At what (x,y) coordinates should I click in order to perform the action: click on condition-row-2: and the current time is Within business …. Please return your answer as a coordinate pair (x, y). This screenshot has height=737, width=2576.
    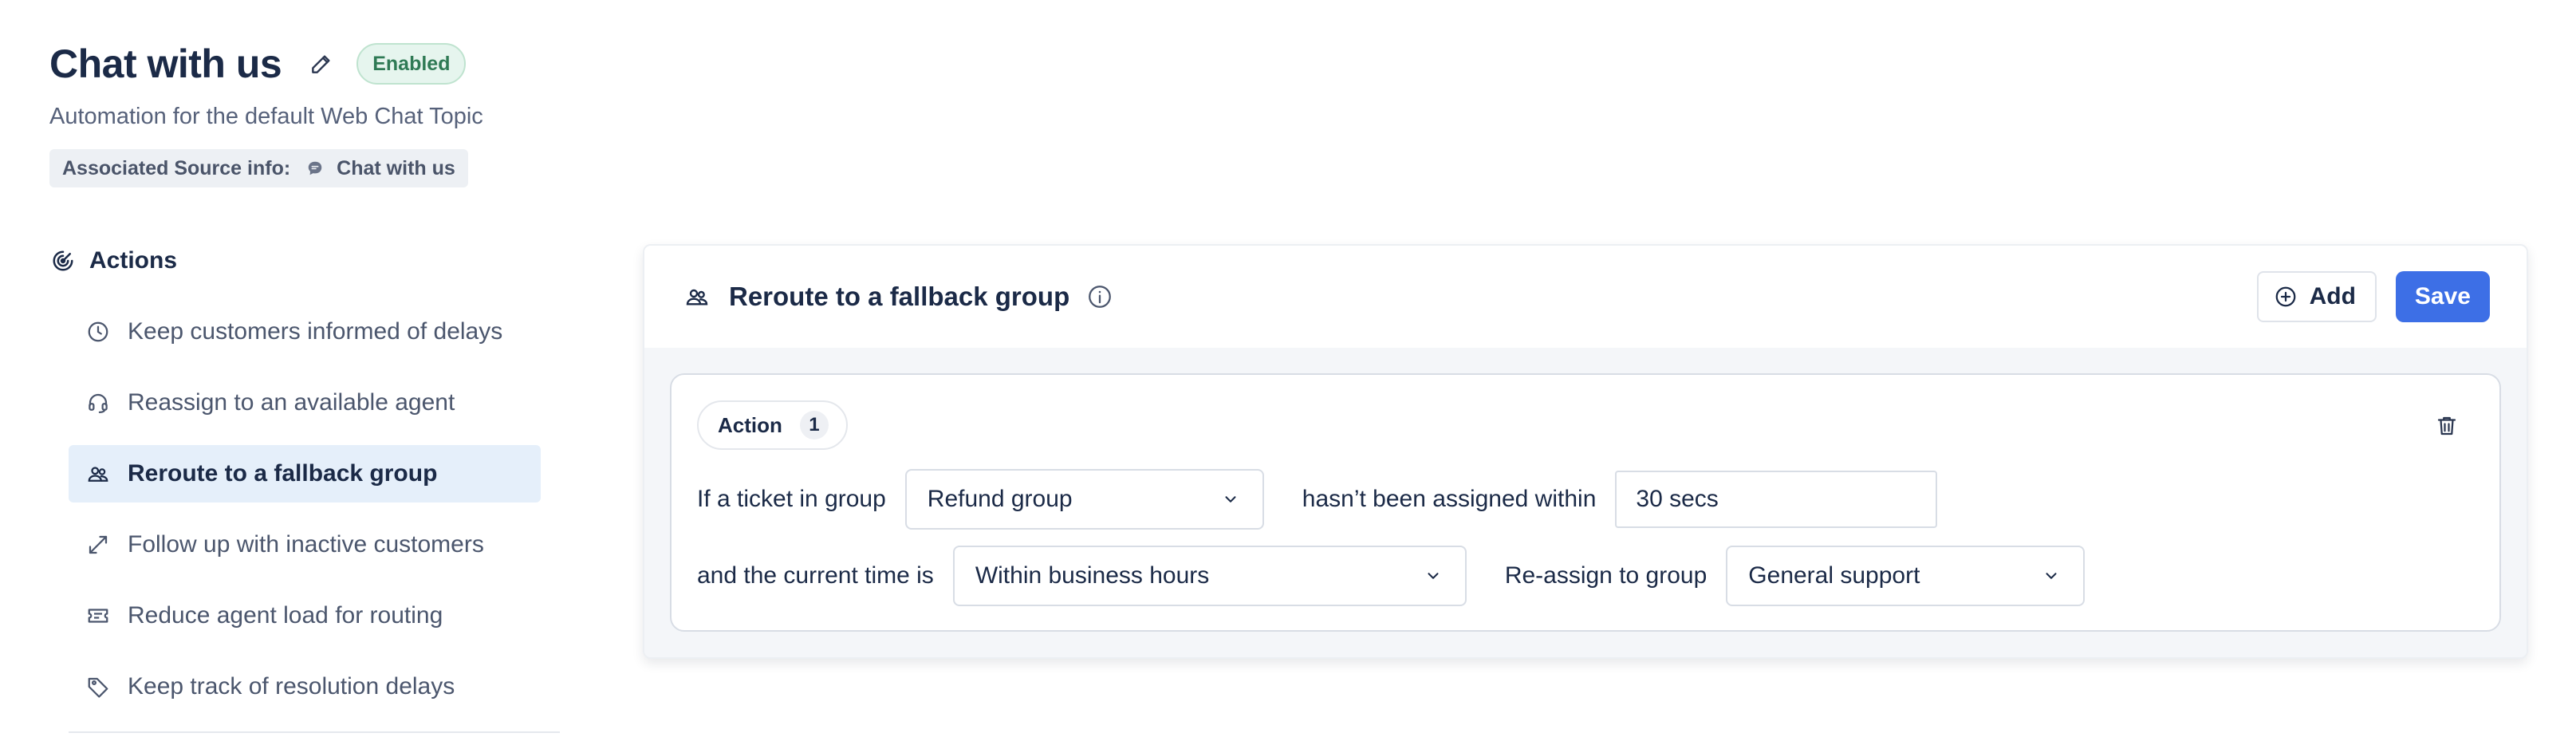
    Looking at the image, I should click on (1391, 576).